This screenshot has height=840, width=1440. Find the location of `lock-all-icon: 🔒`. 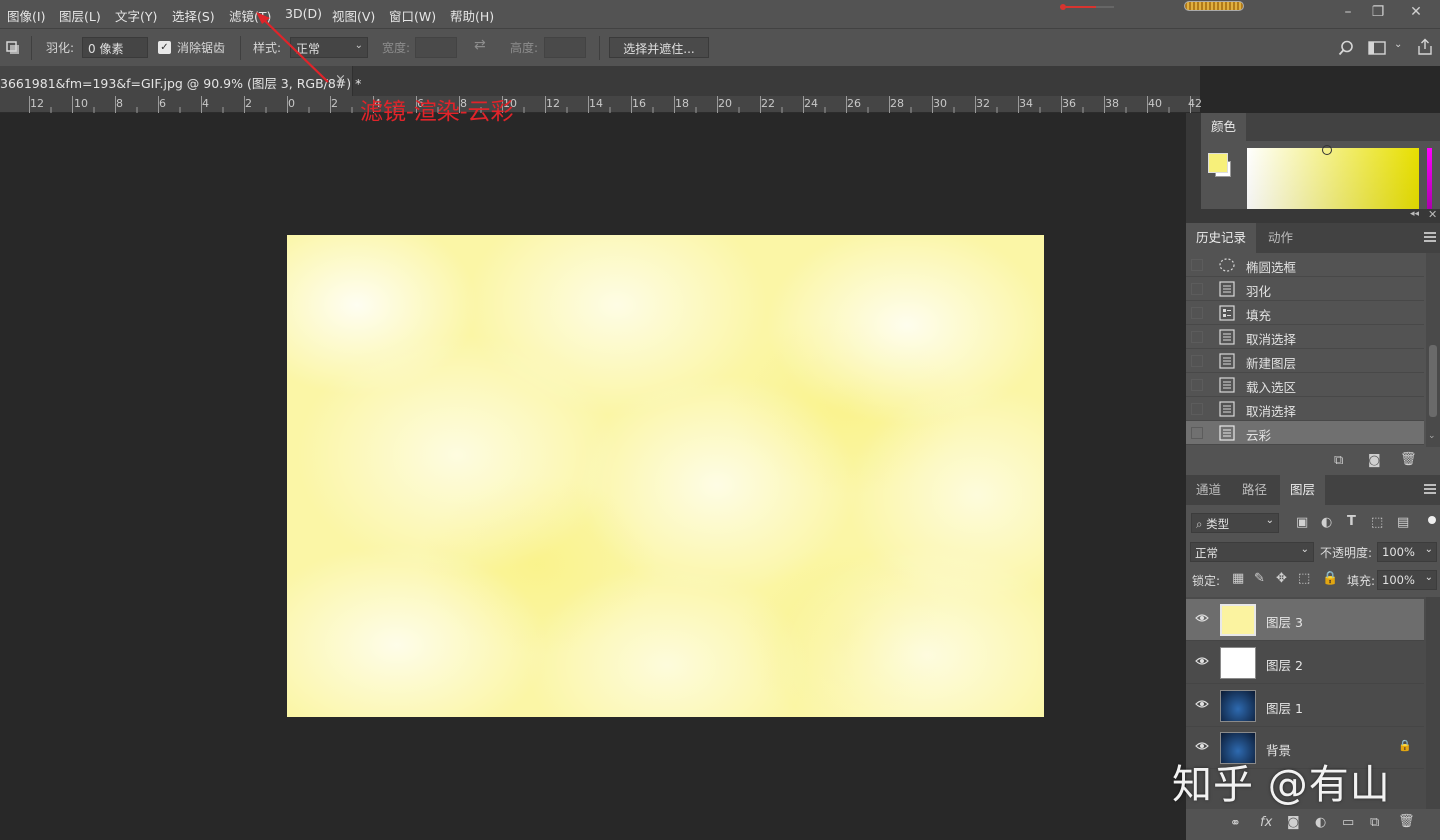

lock-all-icon: 🔒 is located at coordinates (1330, 578).